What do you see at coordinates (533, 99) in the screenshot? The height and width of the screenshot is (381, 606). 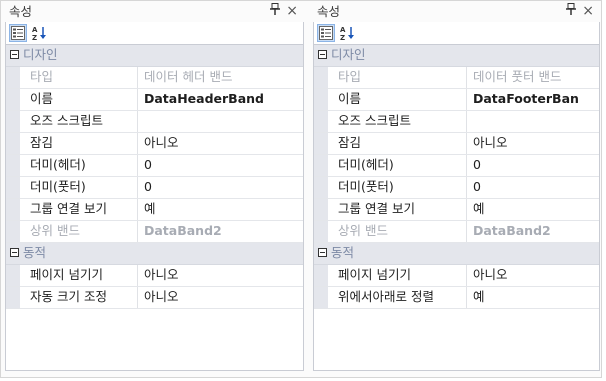 I see `property-value: DataFooterBan` at bounding box center [533, 99].